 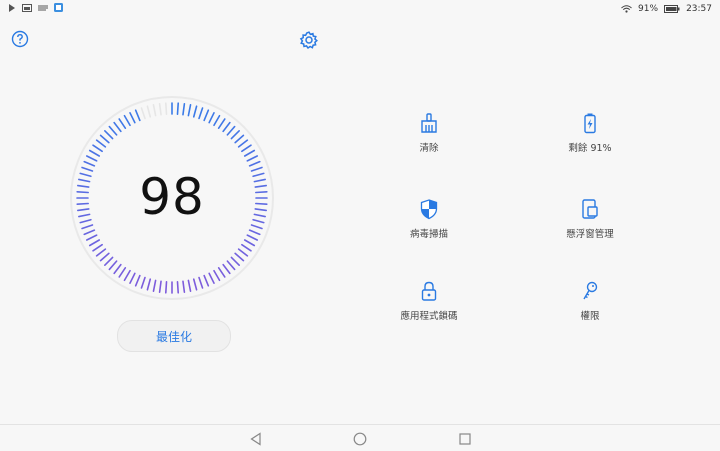 What do you see at coordinates (429, 316) in the screenshot?
I see `app-lock-label: 應用程式鎖碼` at bounding box center [429, 316].